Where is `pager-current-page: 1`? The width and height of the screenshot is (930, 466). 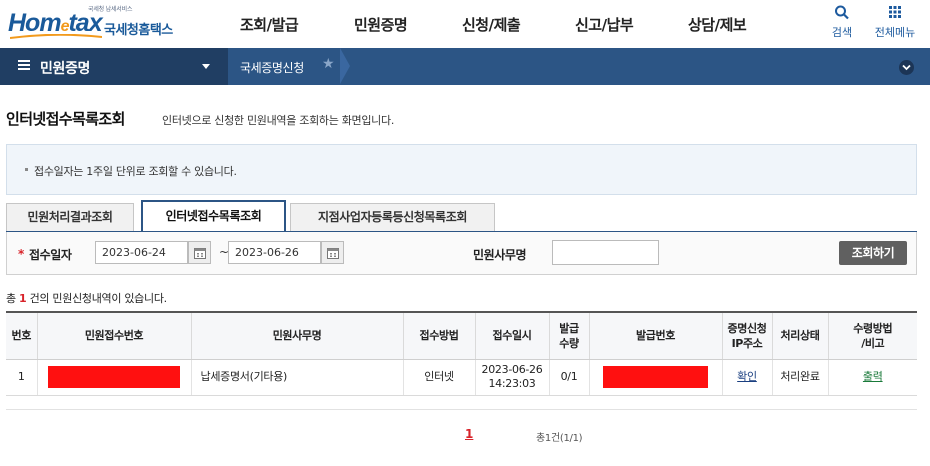 pager-current-page: 1 is located at coordinates (469, 434).